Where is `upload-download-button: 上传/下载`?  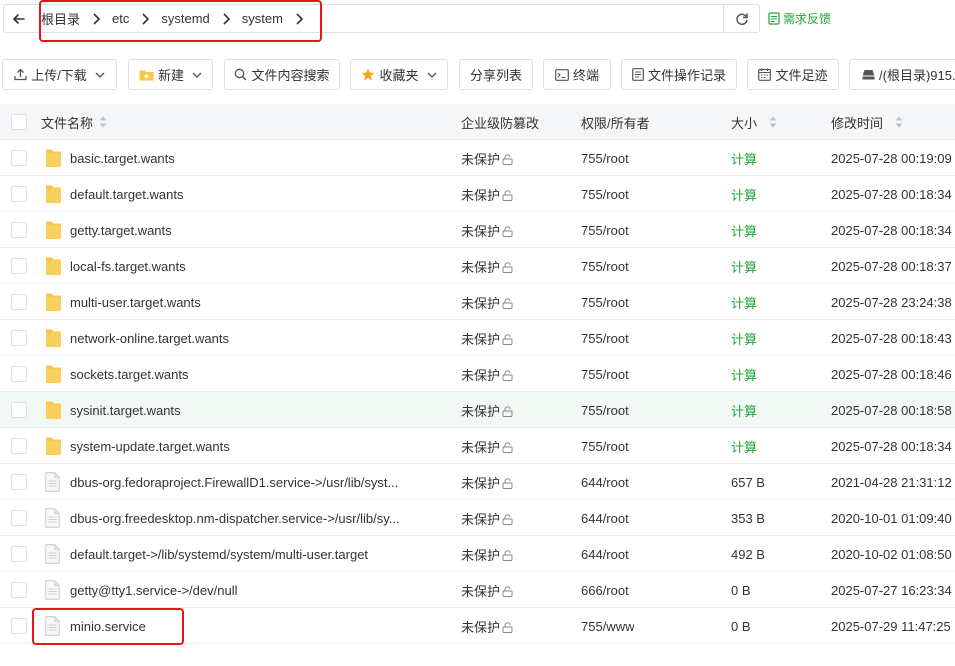
upload-download-button: 上传/下载 is located at coordinates (59, 74).